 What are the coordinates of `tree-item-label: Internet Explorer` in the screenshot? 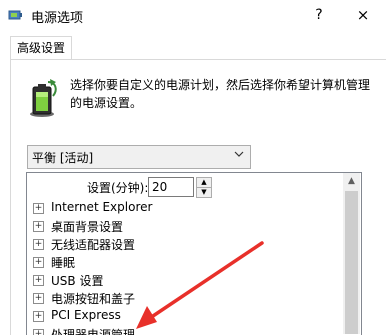 It's located at (102, 207).